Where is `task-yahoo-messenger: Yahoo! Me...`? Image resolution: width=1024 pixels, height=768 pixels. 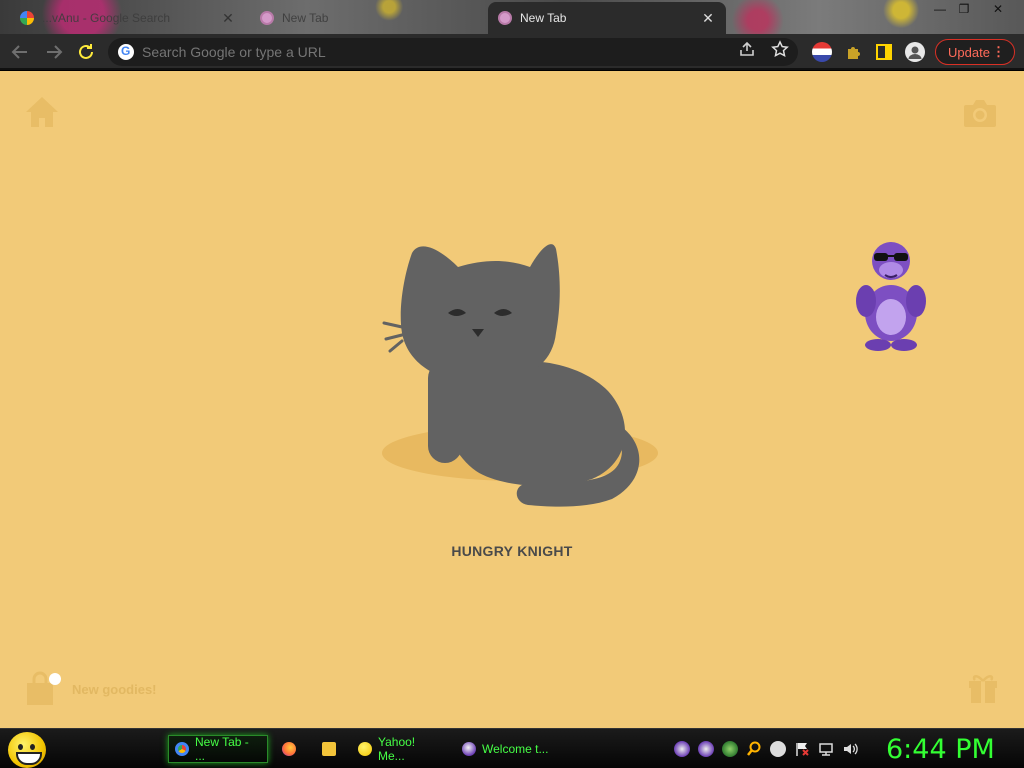
task-yahoo-messenger: Yahoo! Me... is located at coordinates (401, 749).